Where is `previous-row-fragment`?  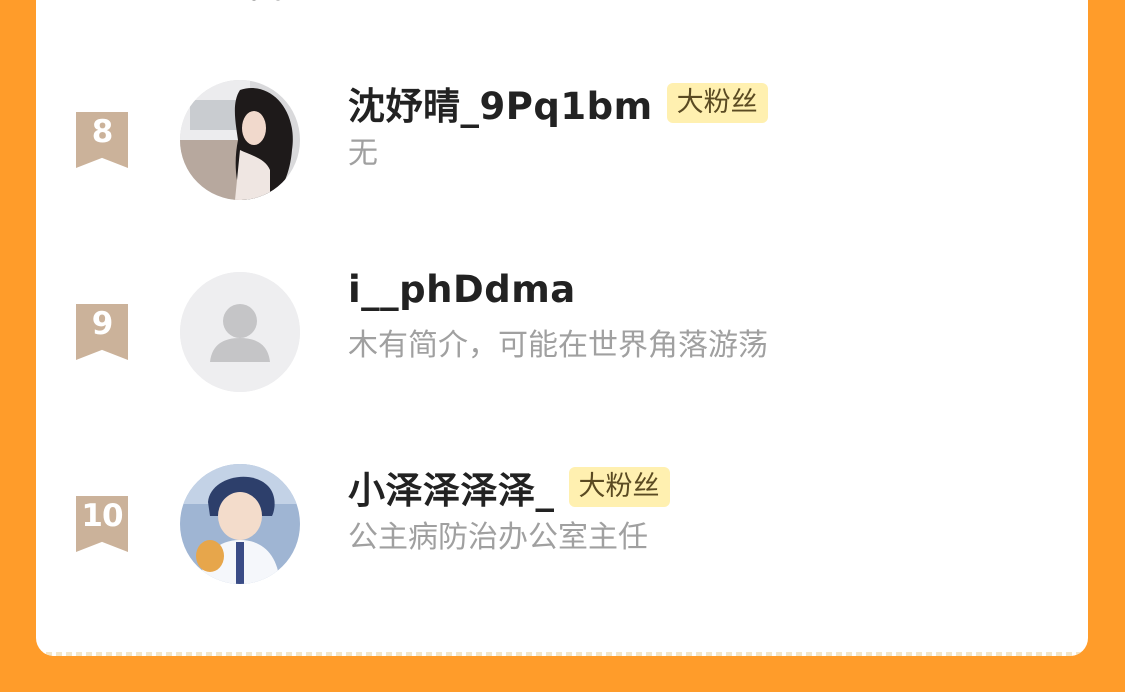 previous-row-fragment is located at coordinates (266, 1).